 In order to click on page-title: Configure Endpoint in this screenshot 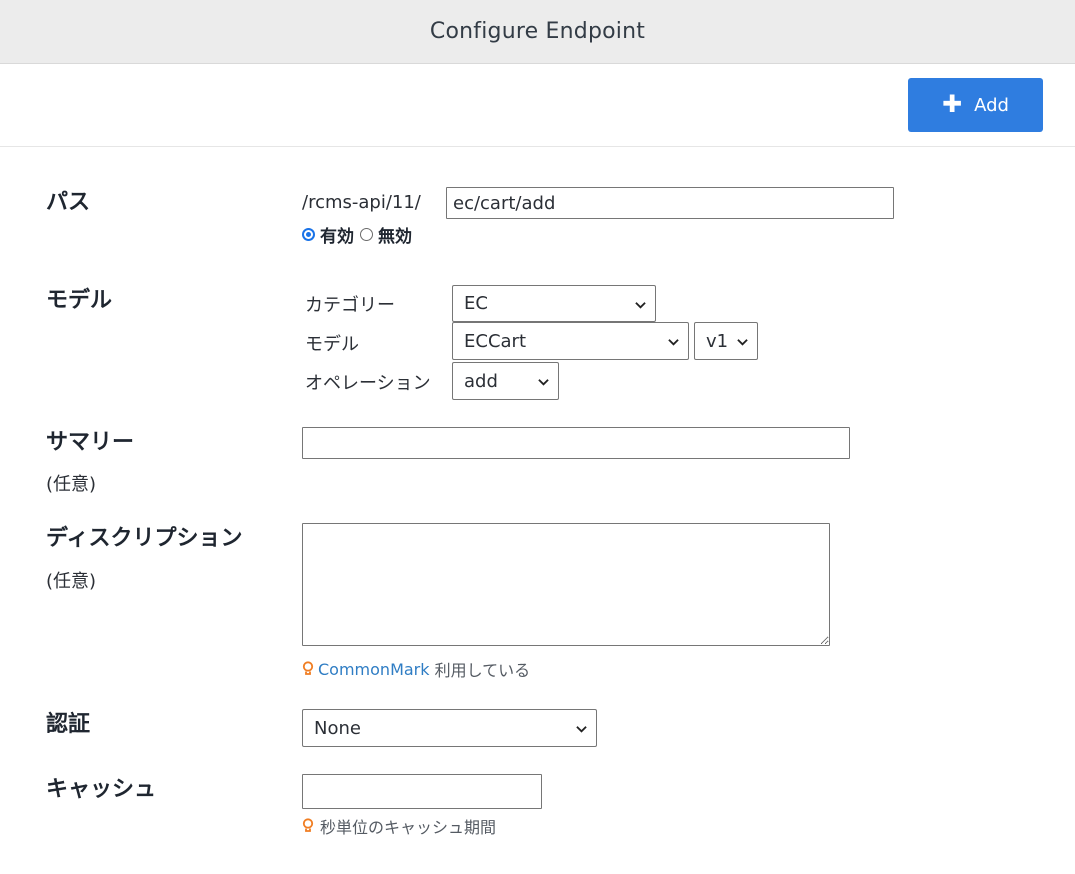, I will do `click(537, 31)`.